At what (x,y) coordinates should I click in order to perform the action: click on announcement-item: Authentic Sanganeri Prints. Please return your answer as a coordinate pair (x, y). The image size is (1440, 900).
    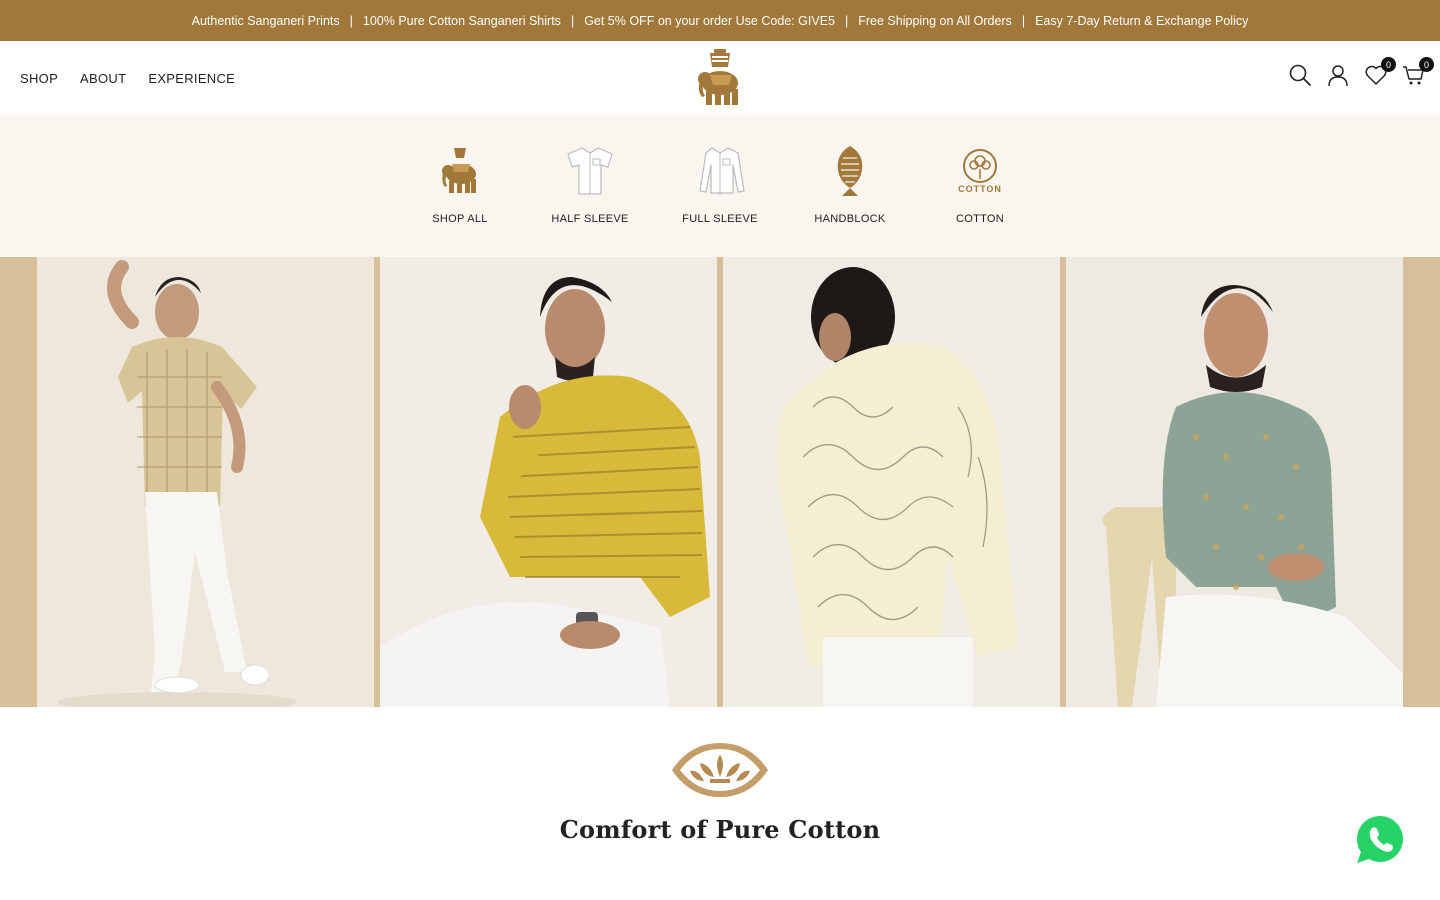
    Looking at the image, I should click on (265, 20).